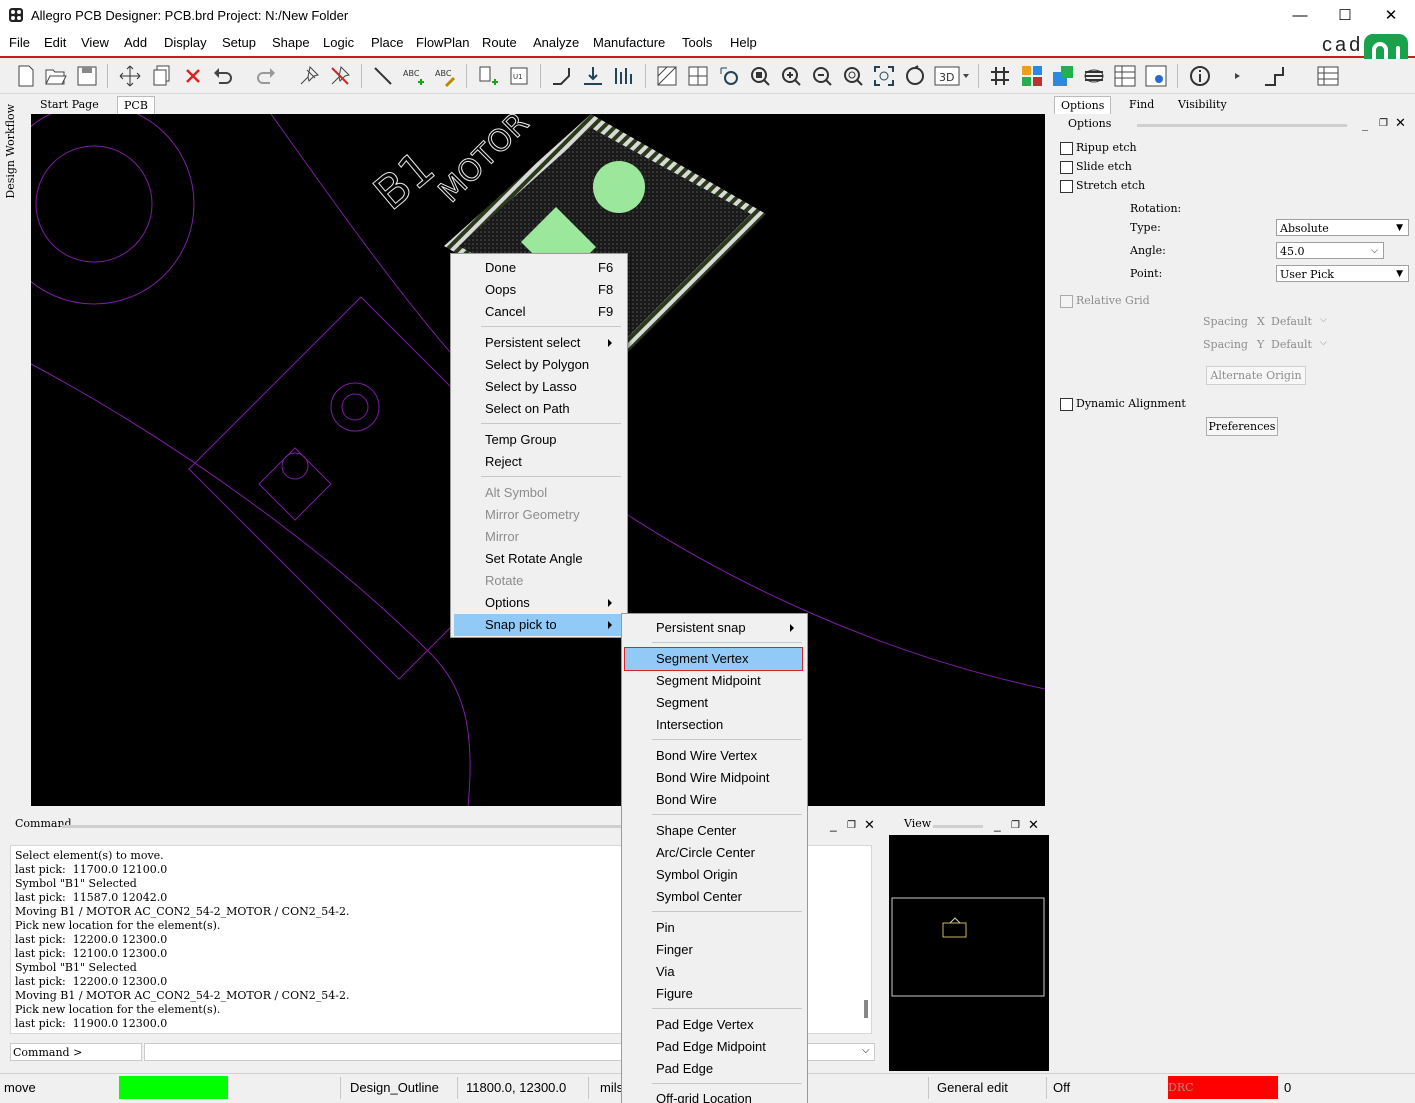 The width and height of the screenshot is (1415, 1103). What do you see at coordinates (340, 76) in the screenshot?
I see `unpin-icon` at bounding box center [340, 76].